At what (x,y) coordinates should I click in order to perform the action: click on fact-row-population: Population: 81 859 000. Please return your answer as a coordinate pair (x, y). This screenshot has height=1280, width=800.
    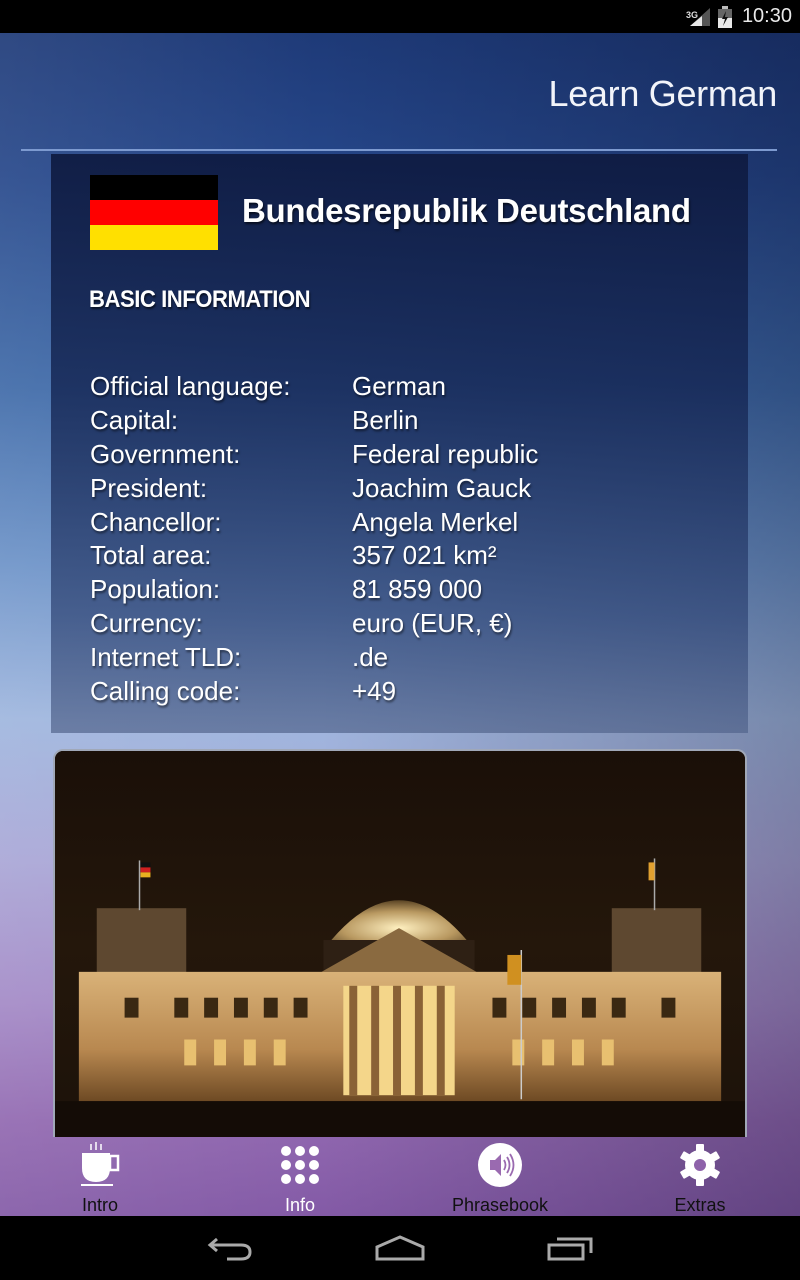
    Looking at the image, I should click on (410, 590).